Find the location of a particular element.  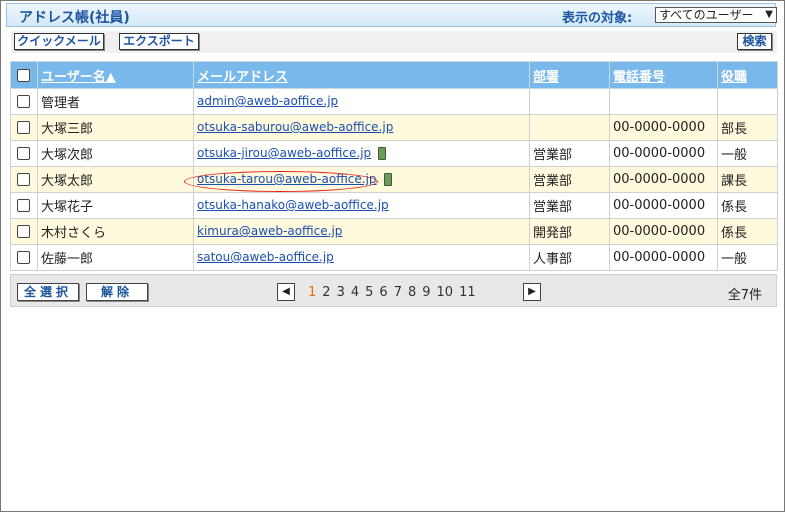

title-cell: 部長 is located at coordinates (747, 127).